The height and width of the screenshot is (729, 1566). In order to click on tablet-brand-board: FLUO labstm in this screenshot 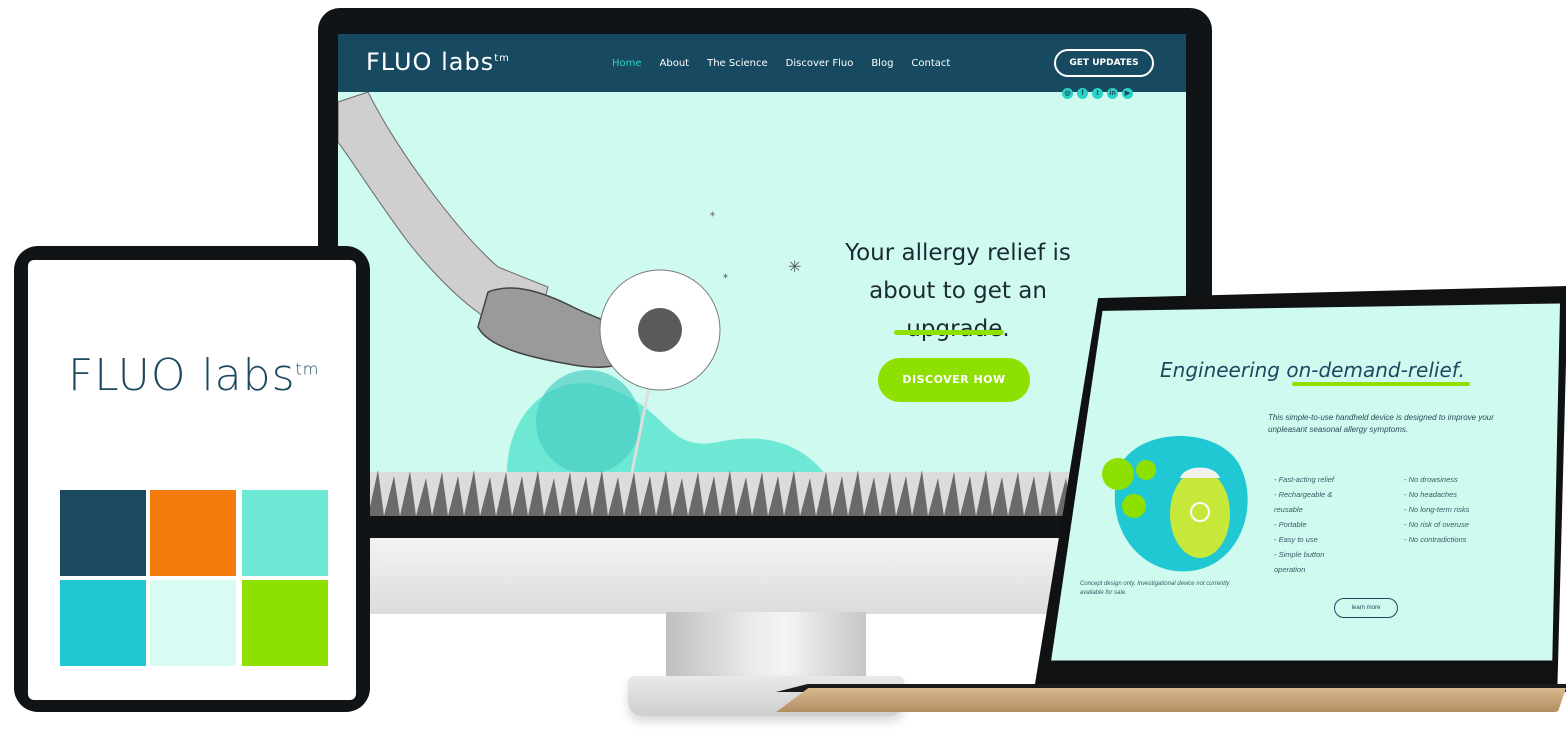, I will do `click(192, 480)`.